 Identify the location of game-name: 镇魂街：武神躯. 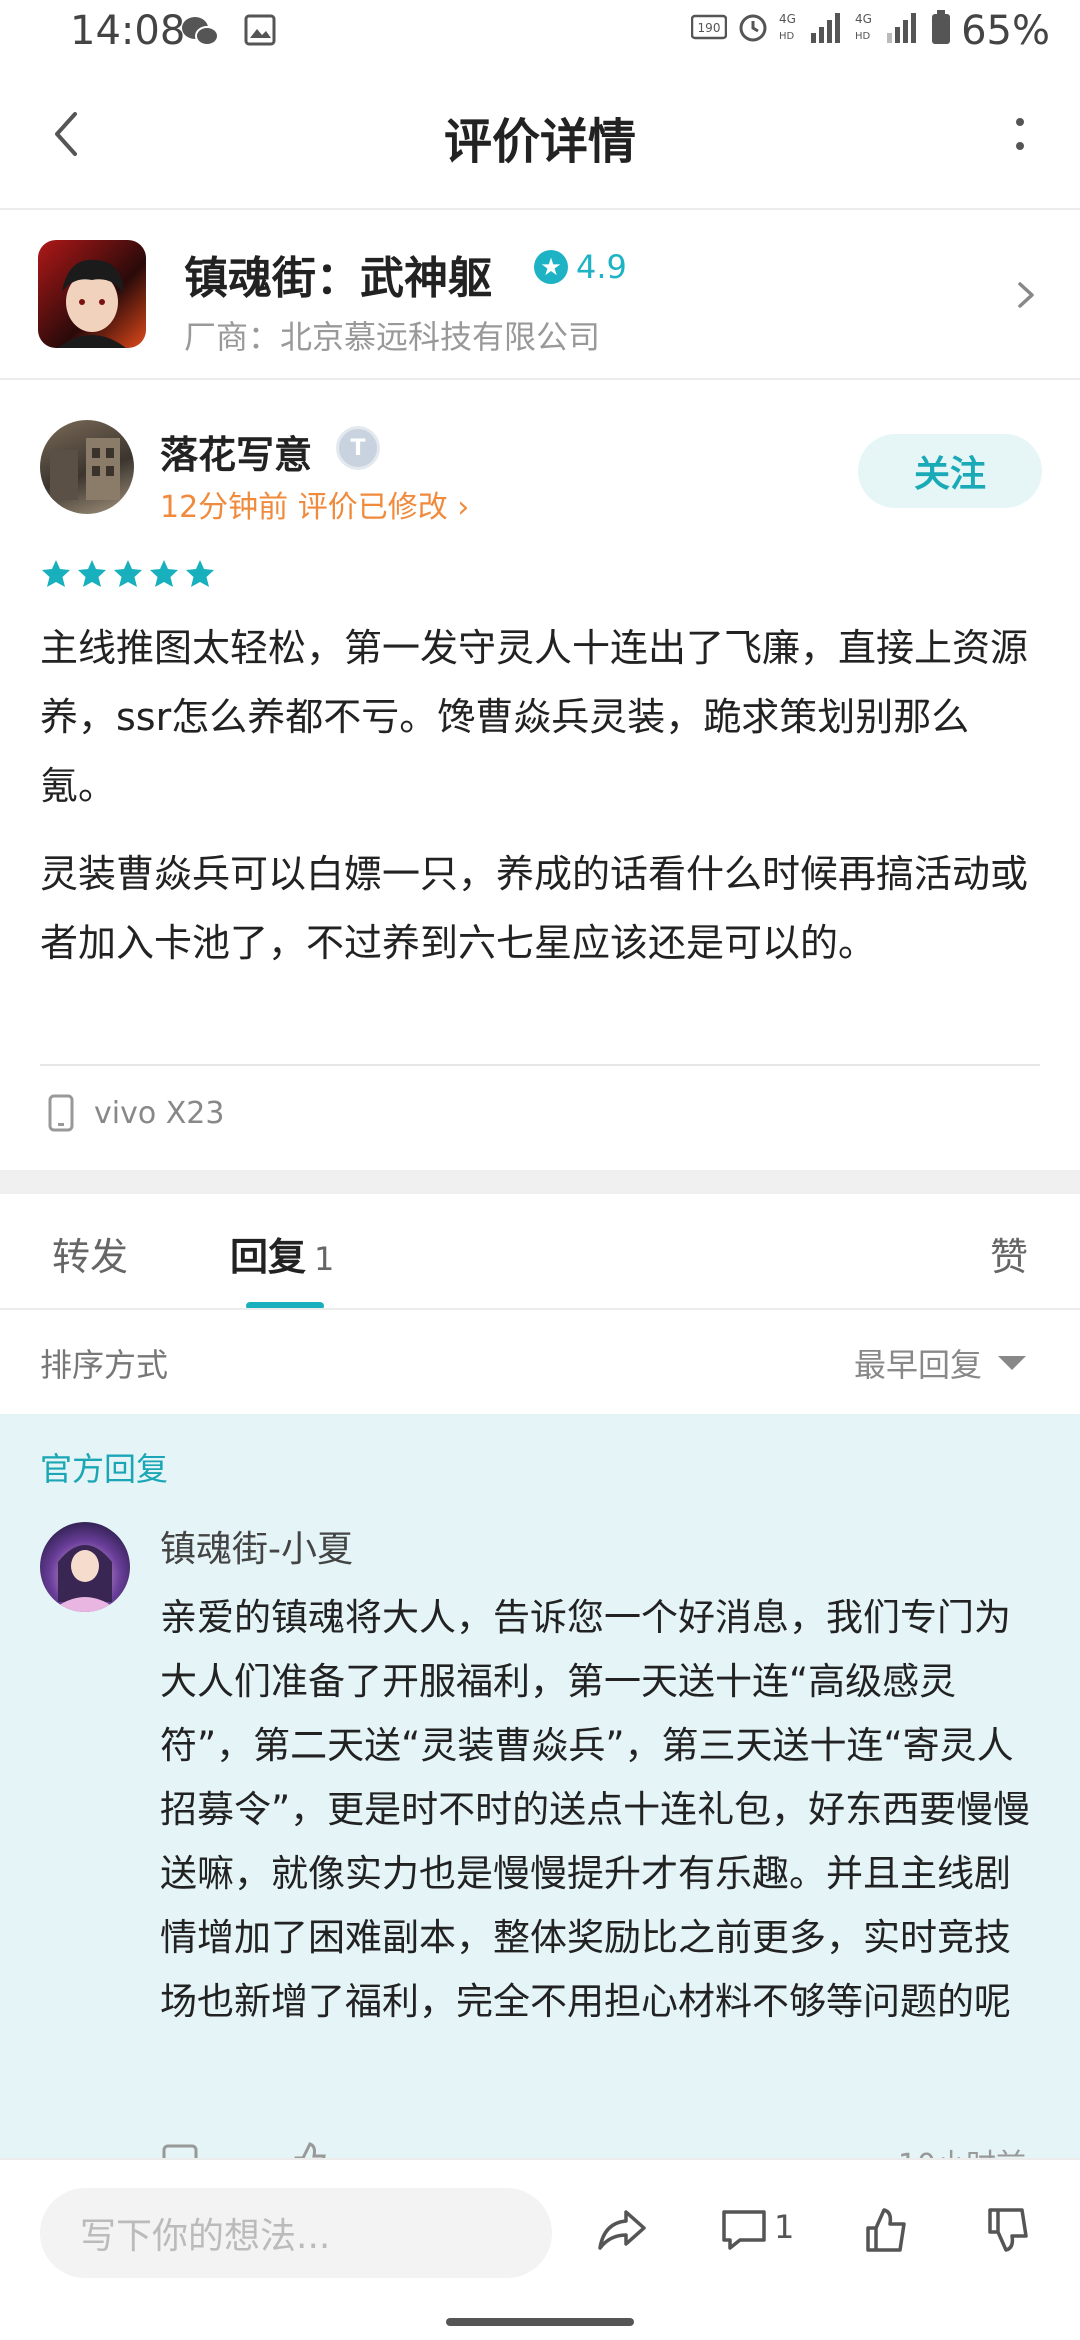
(338, 278).